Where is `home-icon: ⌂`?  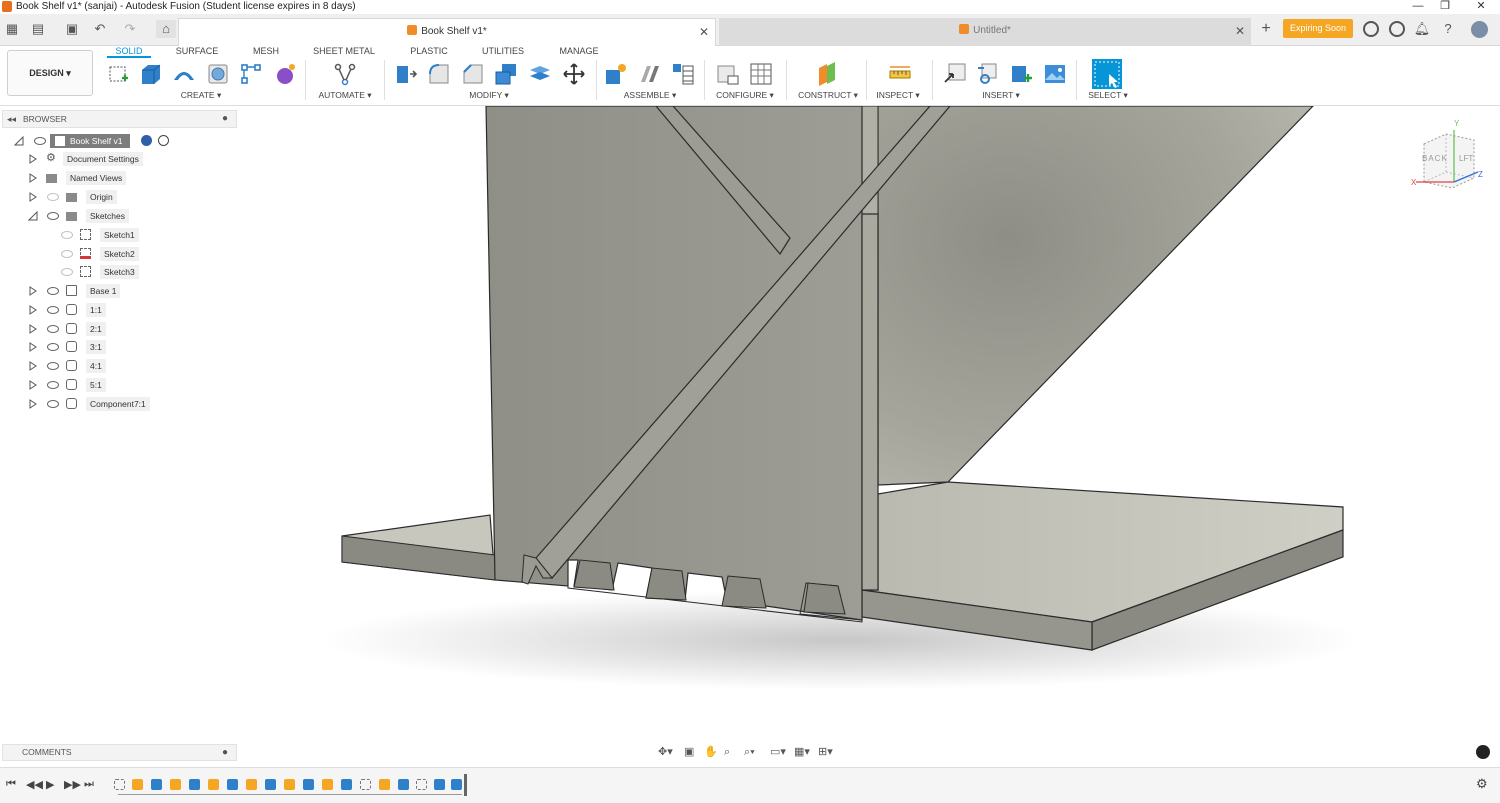 home-icon: ⌂ is located at coordinates (166, 29).